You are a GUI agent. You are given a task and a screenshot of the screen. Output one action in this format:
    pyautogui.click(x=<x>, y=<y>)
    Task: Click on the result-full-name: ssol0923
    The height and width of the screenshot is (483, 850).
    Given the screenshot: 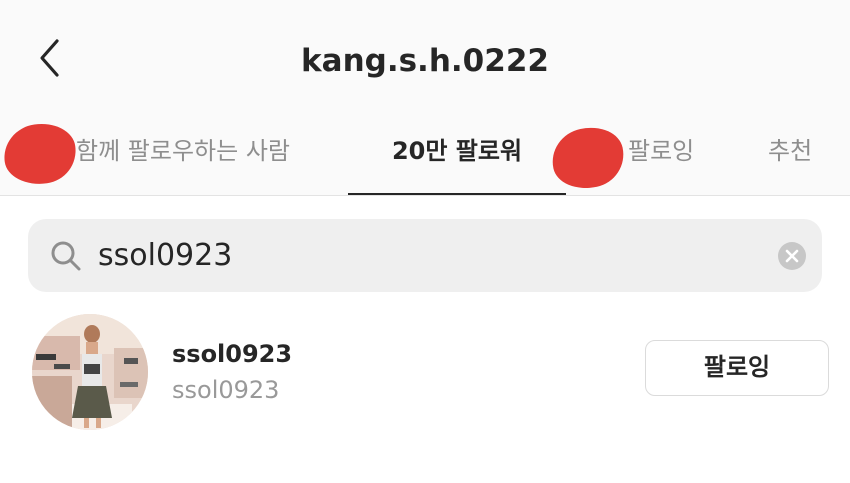 What is the action you would take?
    pyautogui.click(x=226, y=390)
    